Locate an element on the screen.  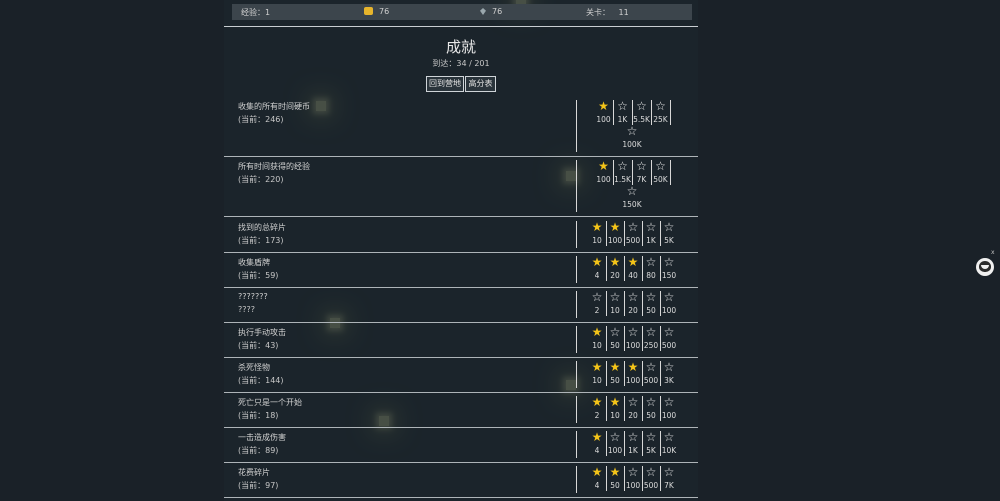
page-title: 成就 is located at coordinates (460, 47).